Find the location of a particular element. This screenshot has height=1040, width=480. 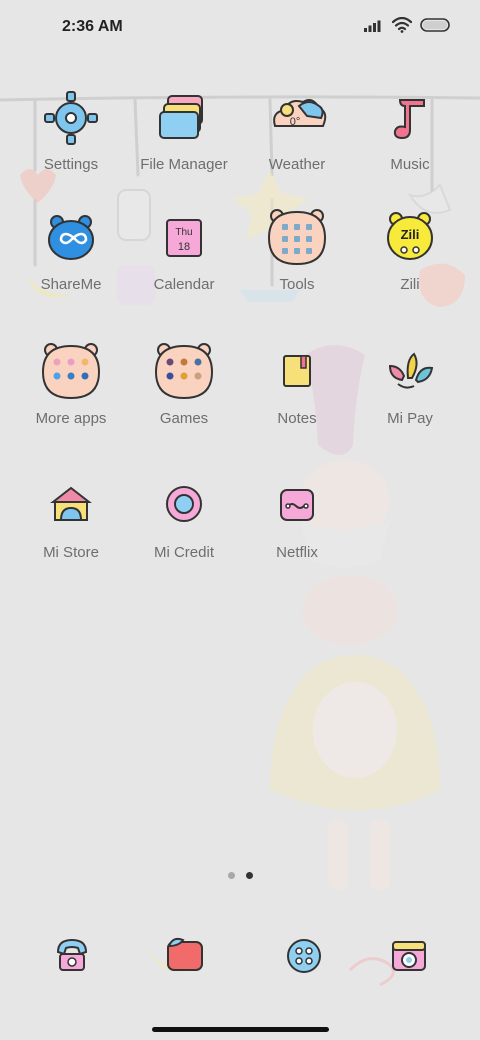

app-label: Mi Store is located at coordinates (71, 552).